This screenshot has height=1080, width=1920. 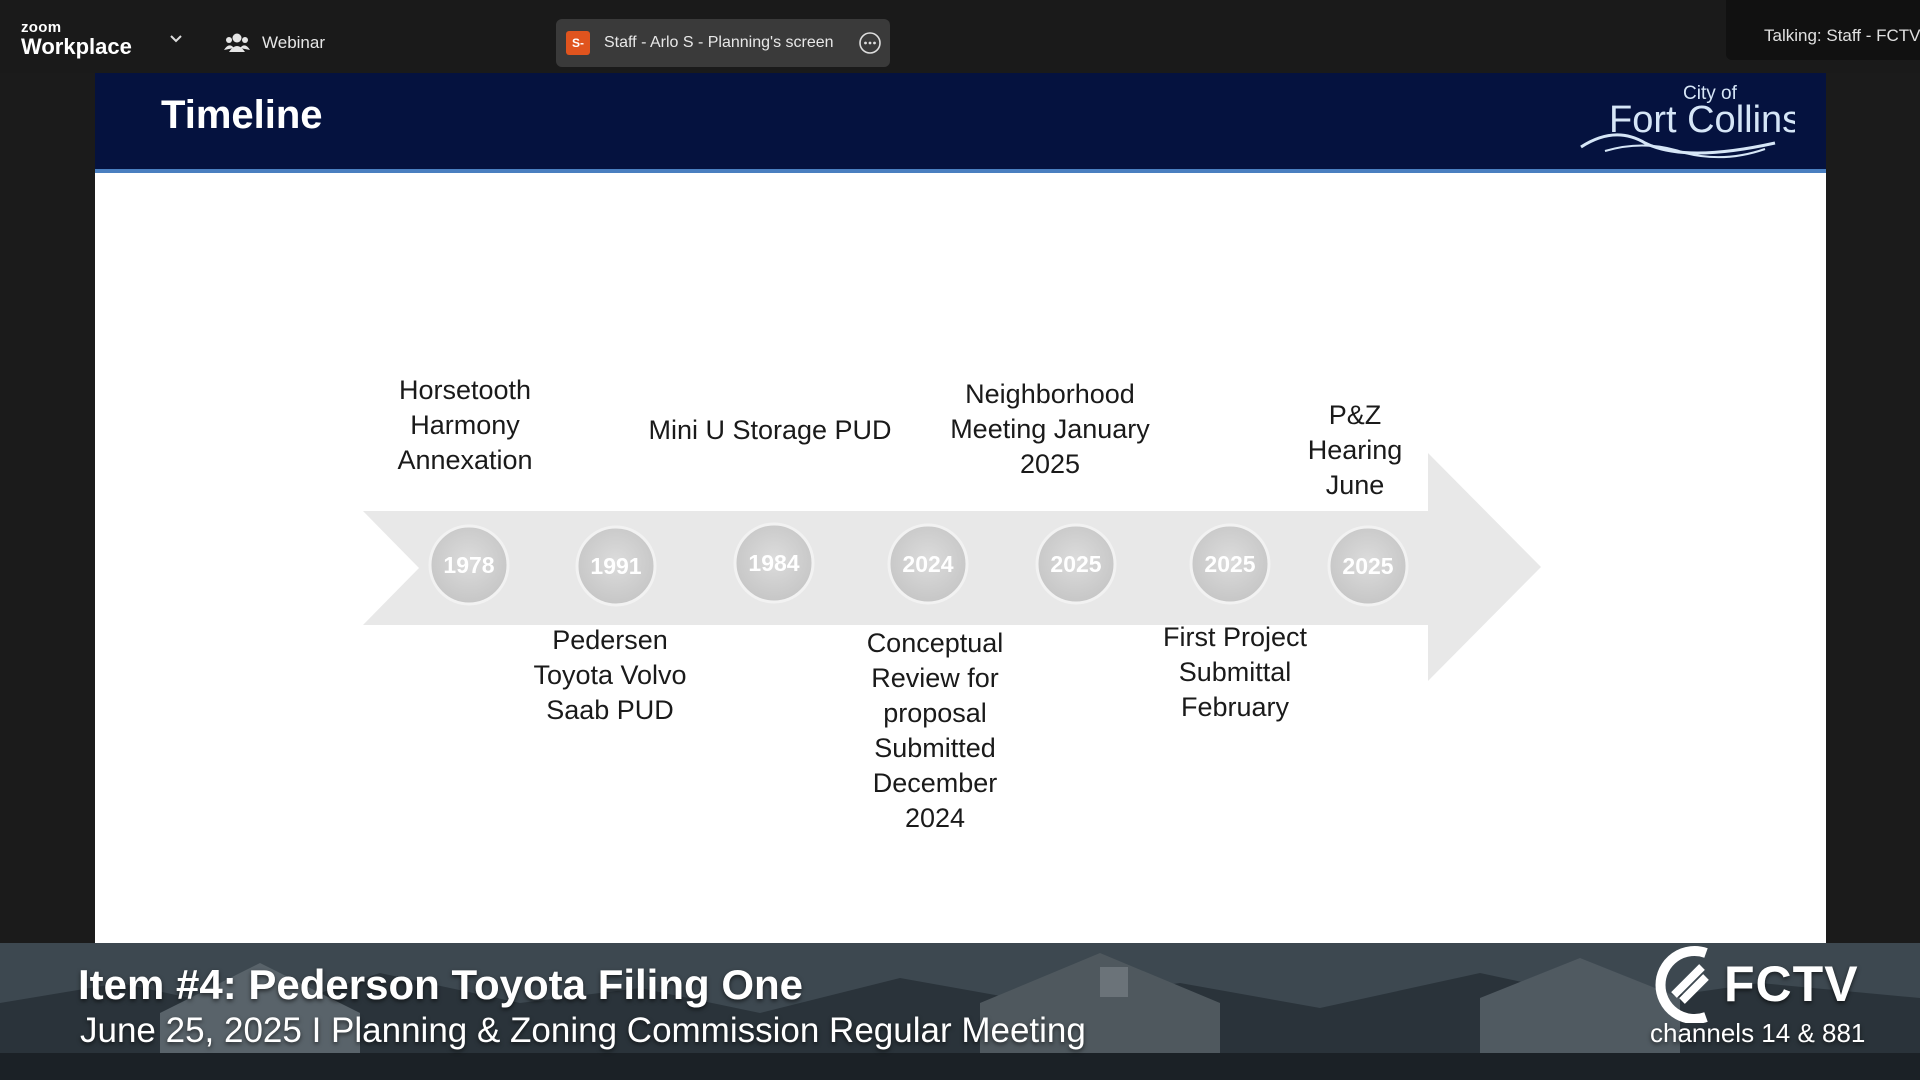 I want to click on milestone-year: 1991, so click(x=615, y=566).